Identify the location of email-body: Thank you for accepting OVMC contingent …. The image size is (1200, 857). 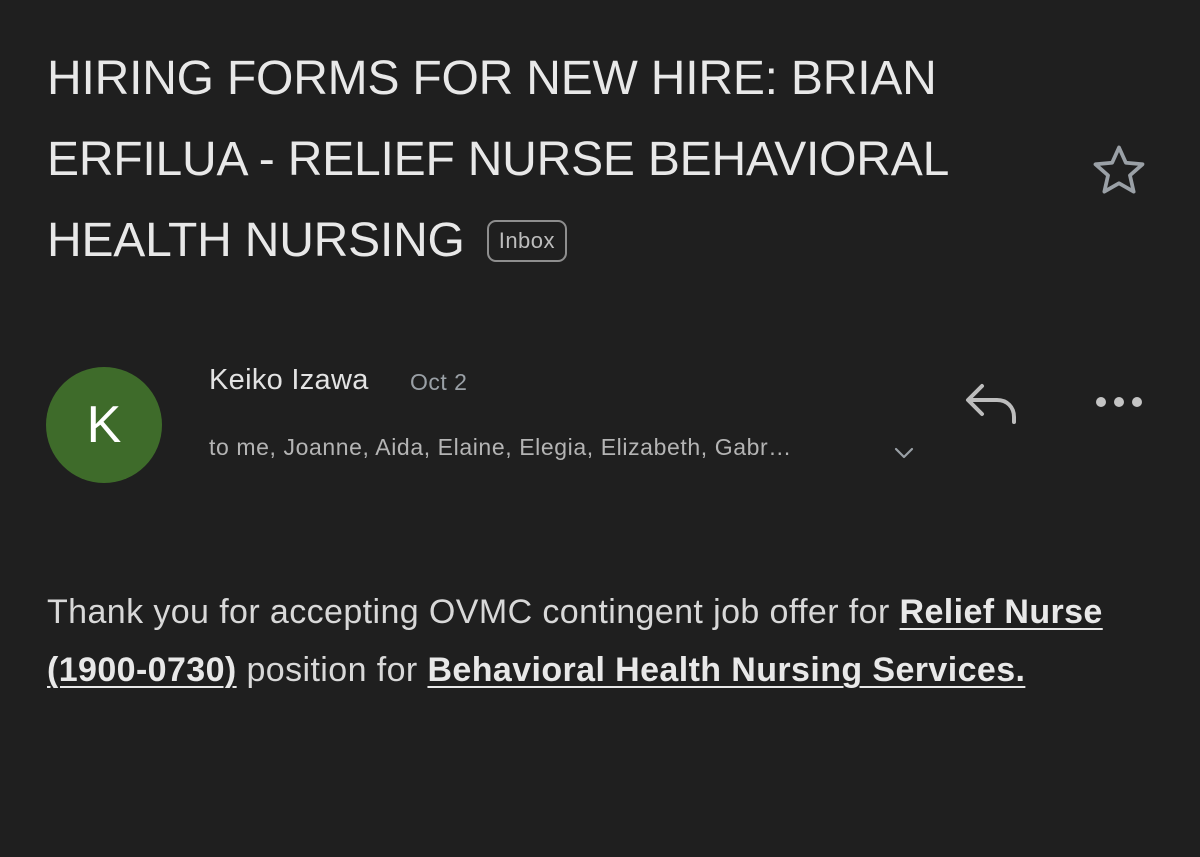
(602, 641).